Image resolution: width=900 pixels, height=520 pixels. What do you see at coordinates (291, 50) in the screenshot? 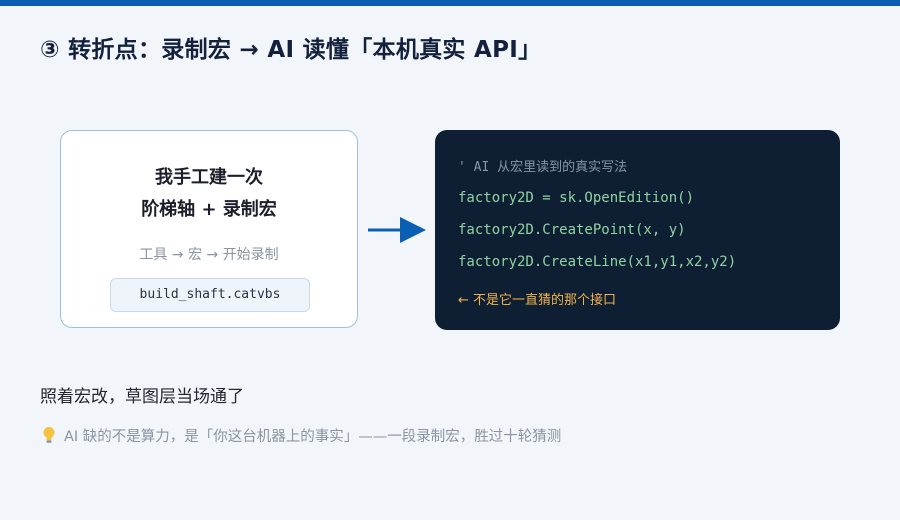
I see `page-title: ③ 转折点：录制宏 → AI 读懂「本机真实 API」` at bounding box center [291, 50].